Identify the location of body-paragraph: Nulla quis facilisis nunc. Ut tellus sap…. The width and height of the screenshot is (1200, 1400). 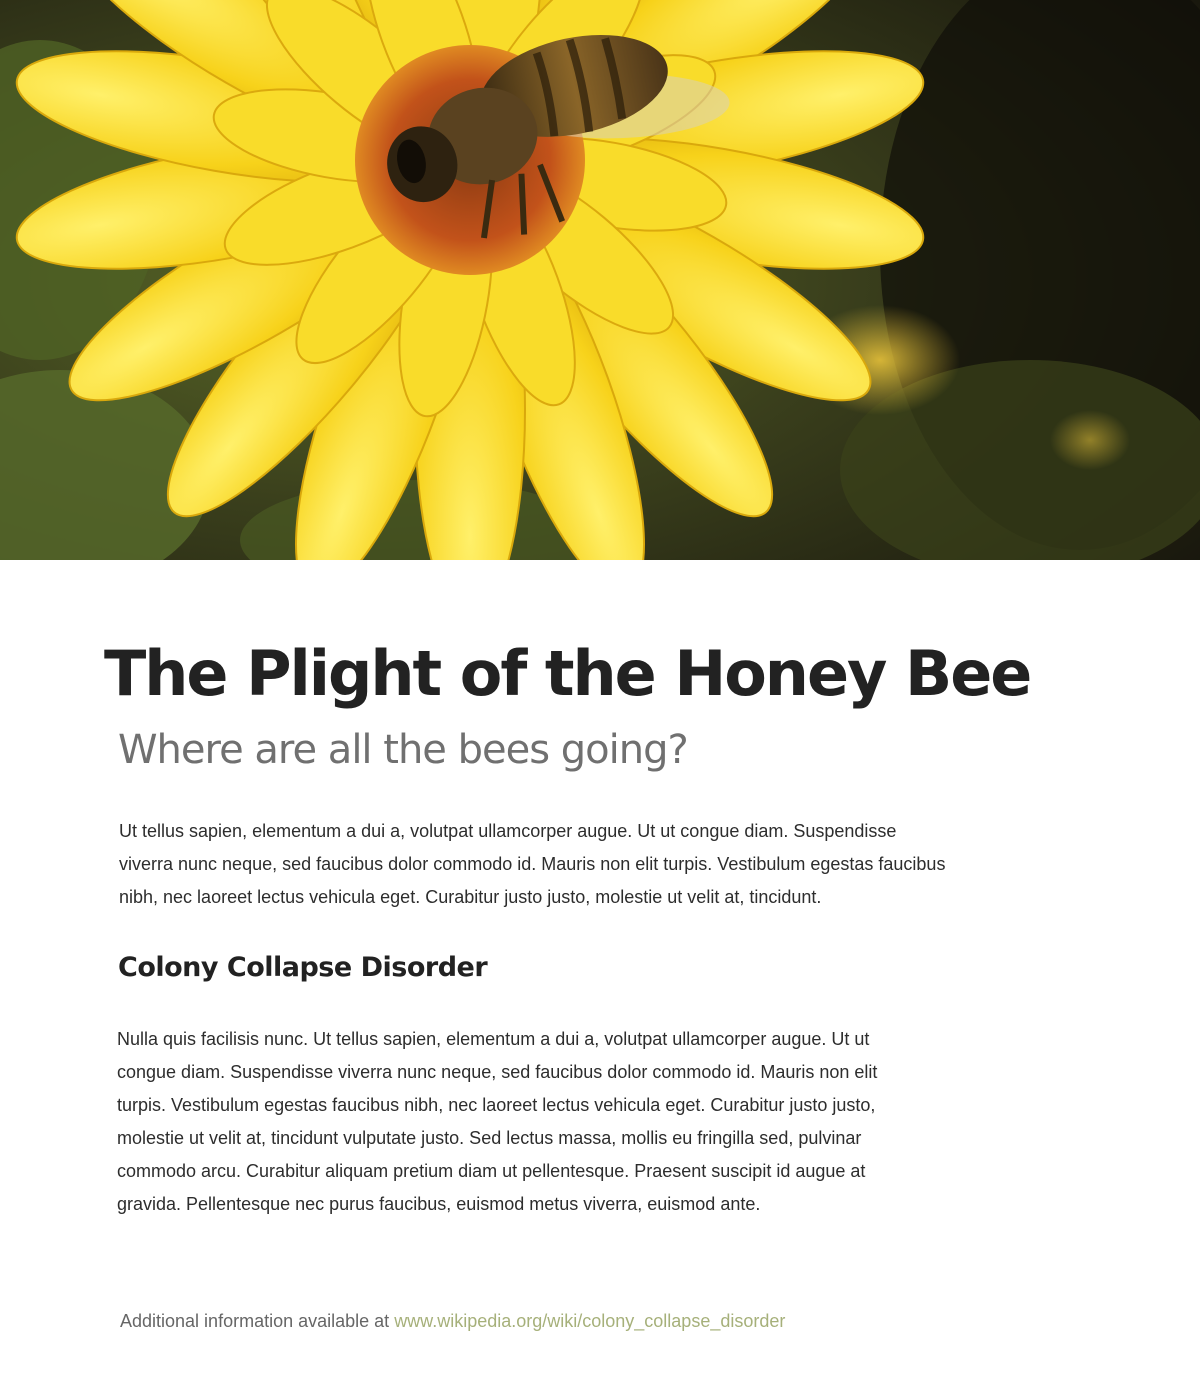
(497, 1121).